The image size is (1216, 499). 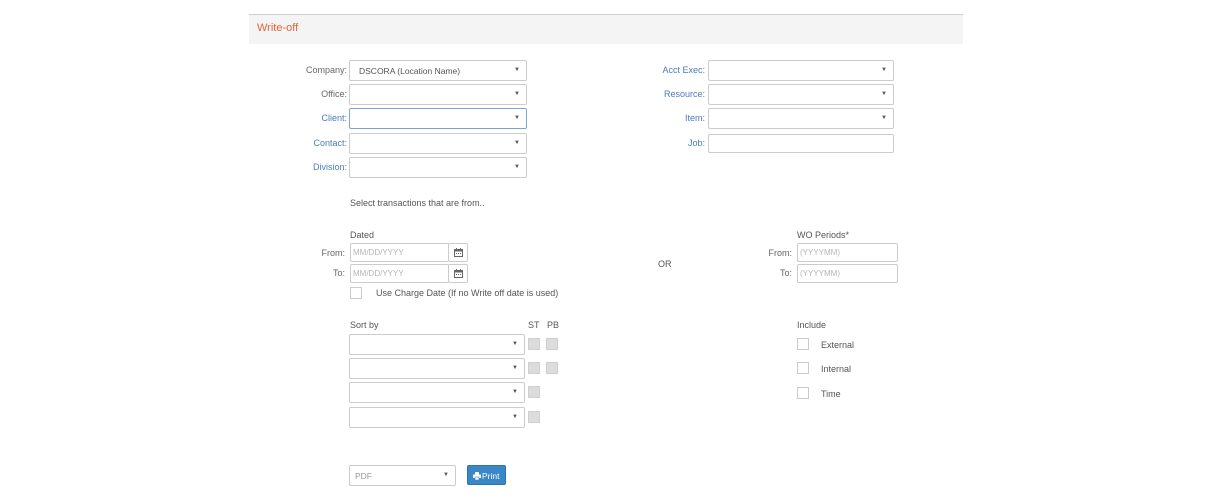 I want to click on contact-label: Contact:, so click(x=330, y=143).